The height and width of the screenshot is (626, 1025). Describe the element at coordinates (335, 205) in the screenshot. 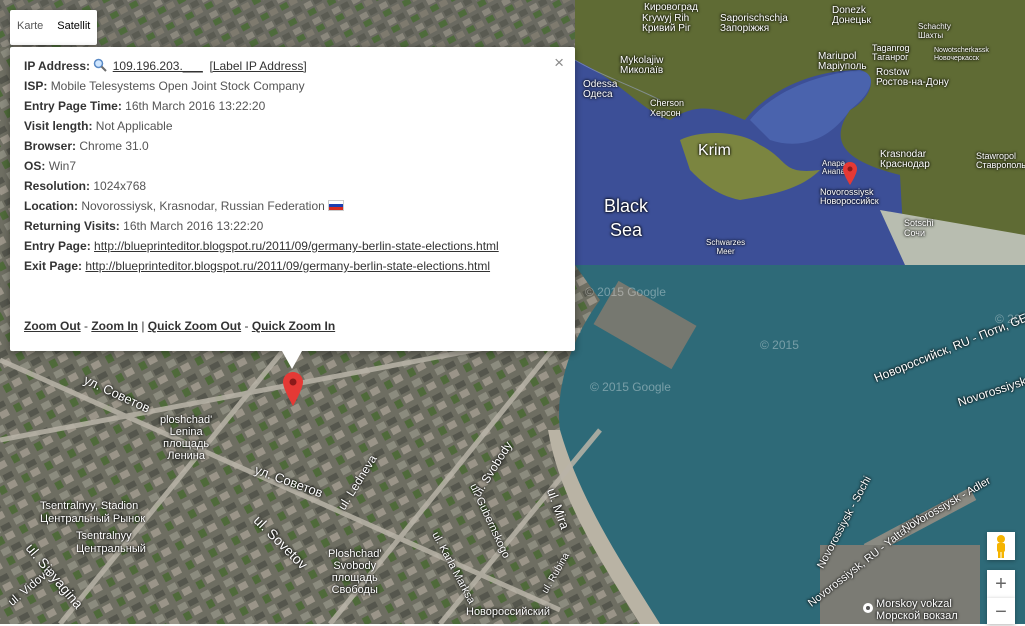

I see `russia-flag-icon` at that location.